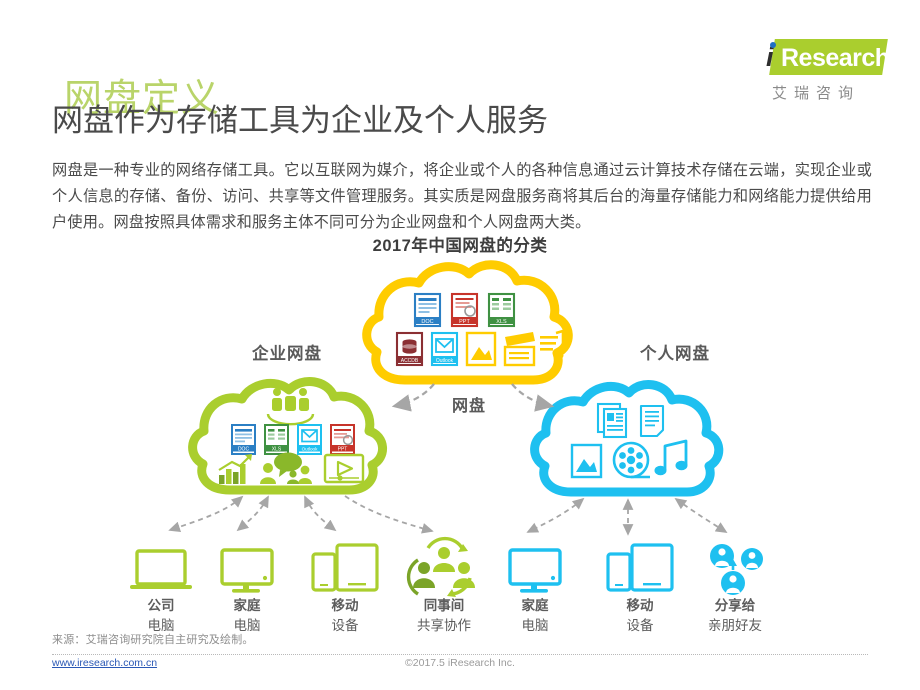 This screenshot has width=920, height=690. I want to click on documents-icon, so click(612, 420).